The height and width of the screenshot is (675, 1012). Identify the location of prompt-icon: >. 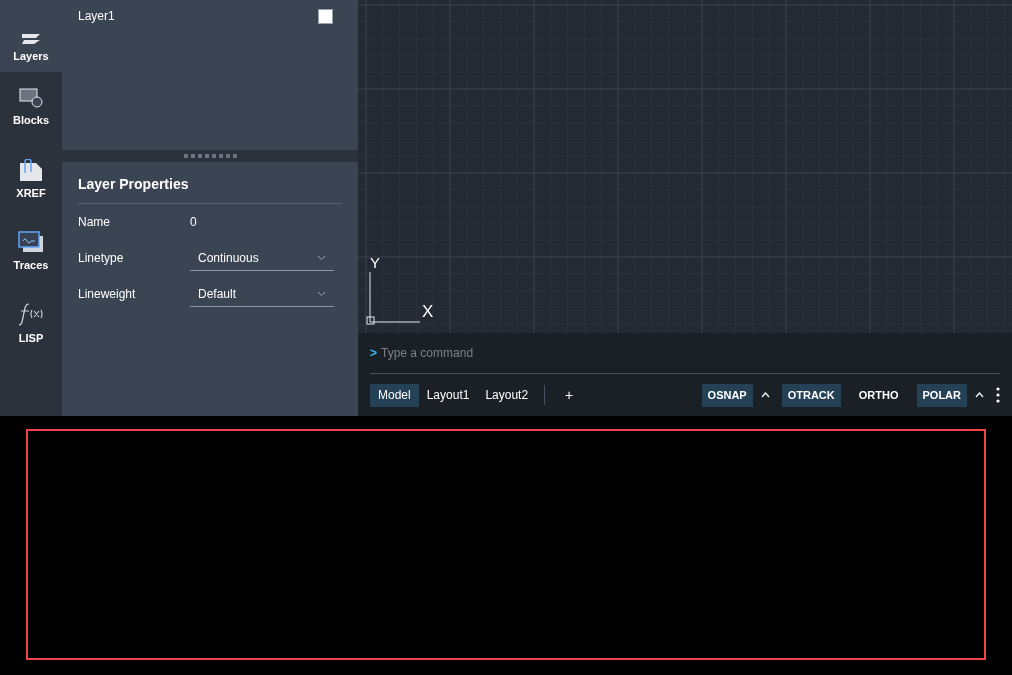
(373, 353).